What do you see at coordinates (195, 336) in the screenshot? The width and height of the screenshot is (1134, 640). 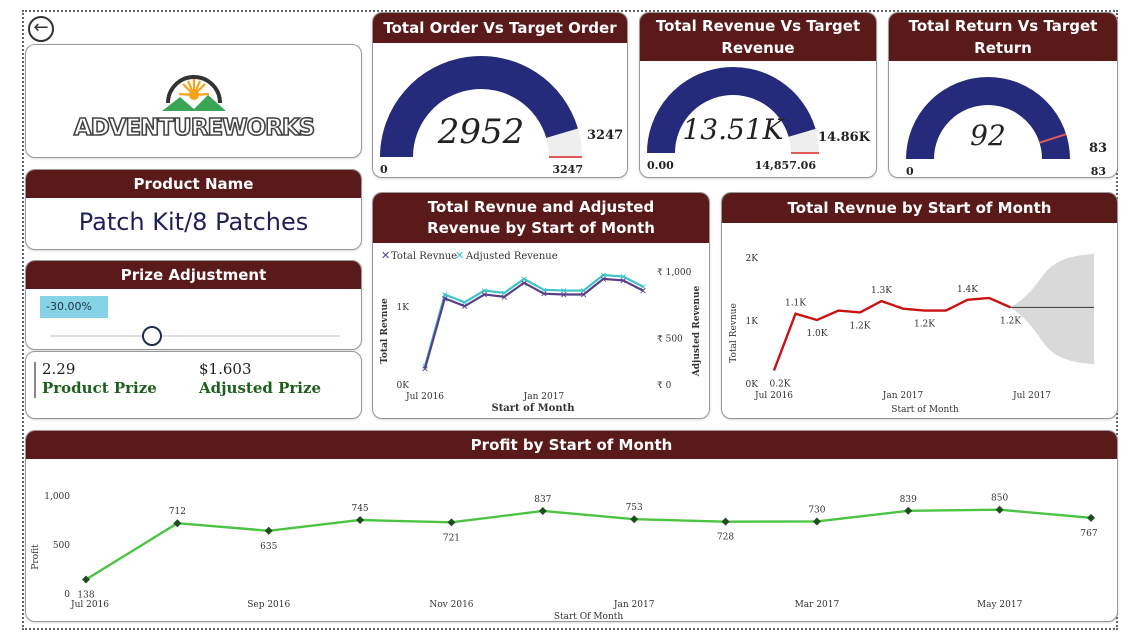 I see `slider-track` at bounding box center [195, 336].